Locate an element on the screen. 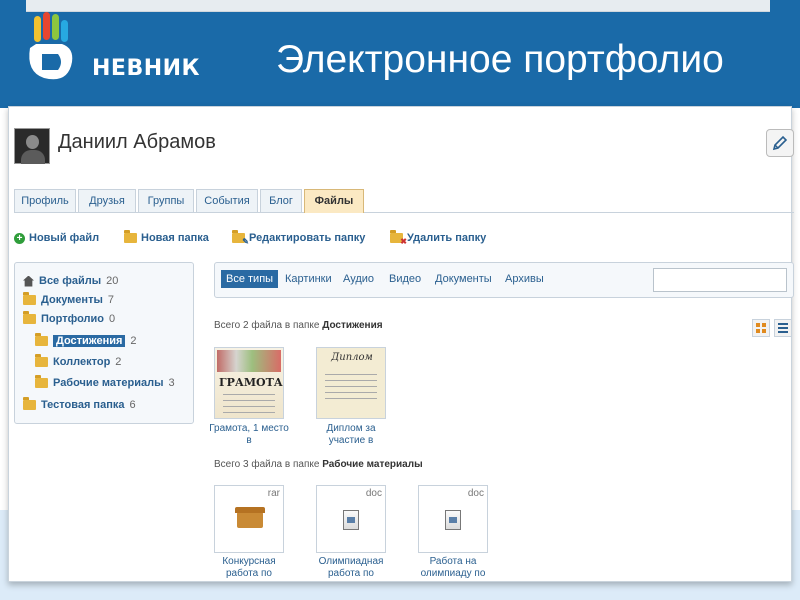 This screenshot has width=800, height=600. filter-all-types: Все типы is located at coordinates (250, 279).